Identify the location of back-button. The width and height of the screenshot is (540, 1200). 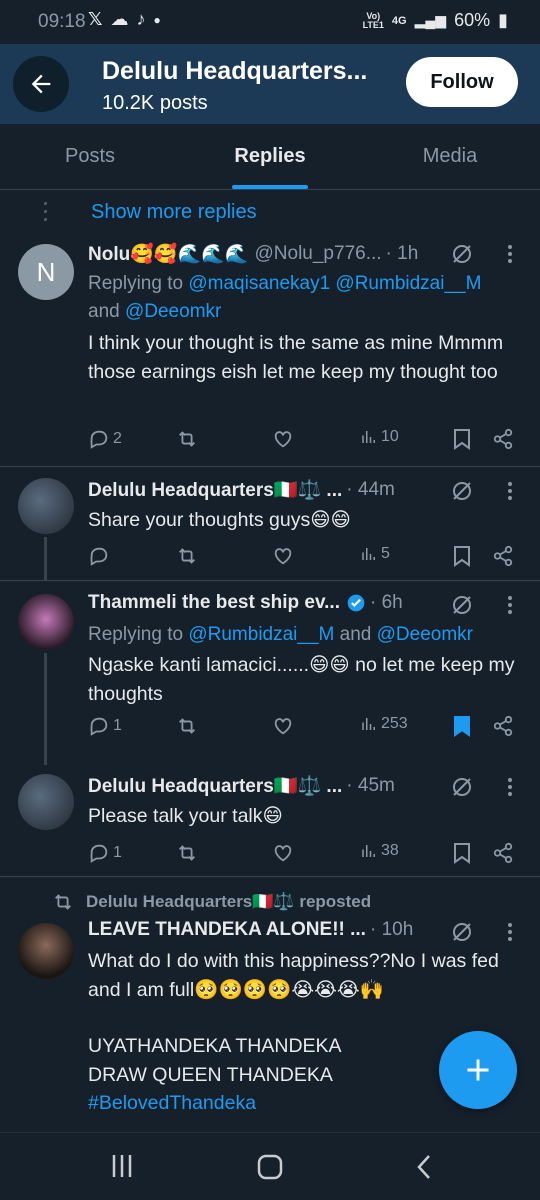
(41, 84).